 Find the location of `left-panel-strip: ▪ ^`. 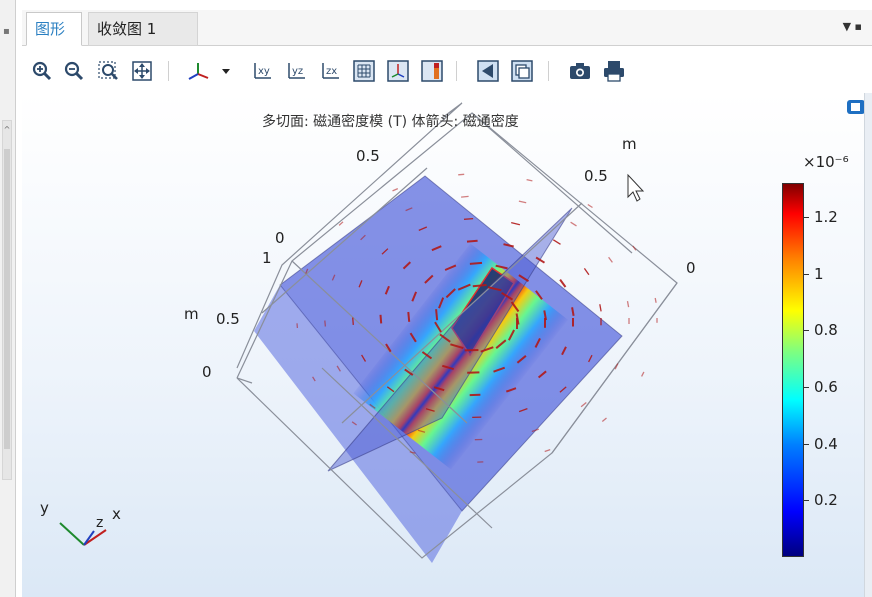

left-panel-strip: ▪ ^ is located at coordinates (8, 298).